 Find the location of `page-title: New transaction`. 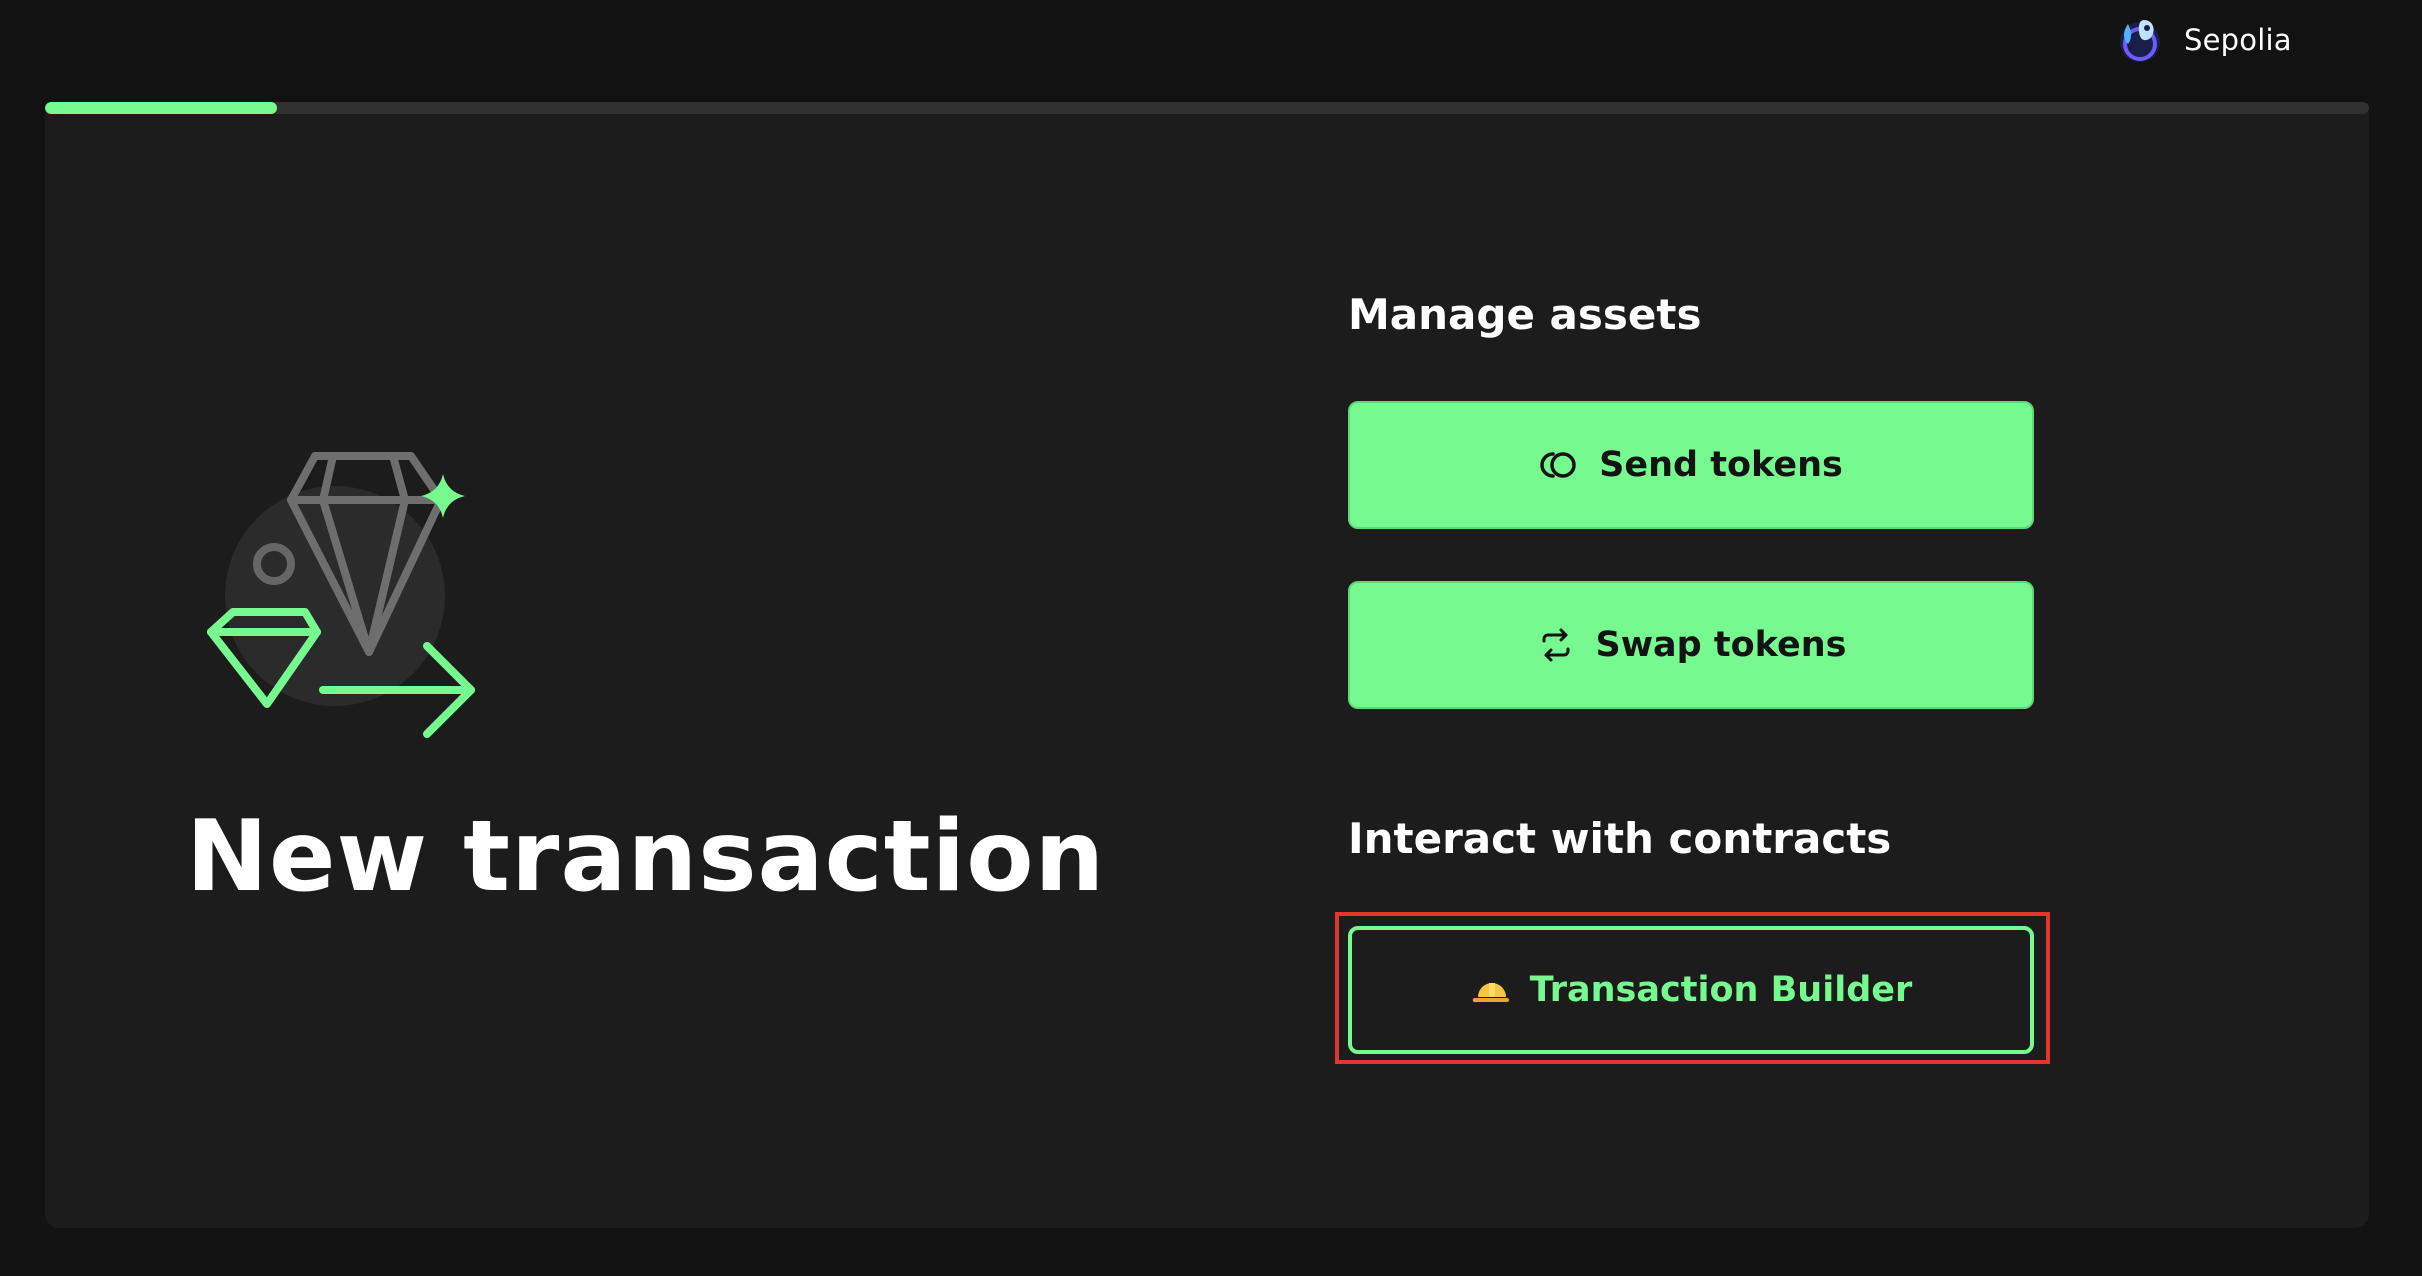

page-title: New transaction is located at coordinates (646, 857).